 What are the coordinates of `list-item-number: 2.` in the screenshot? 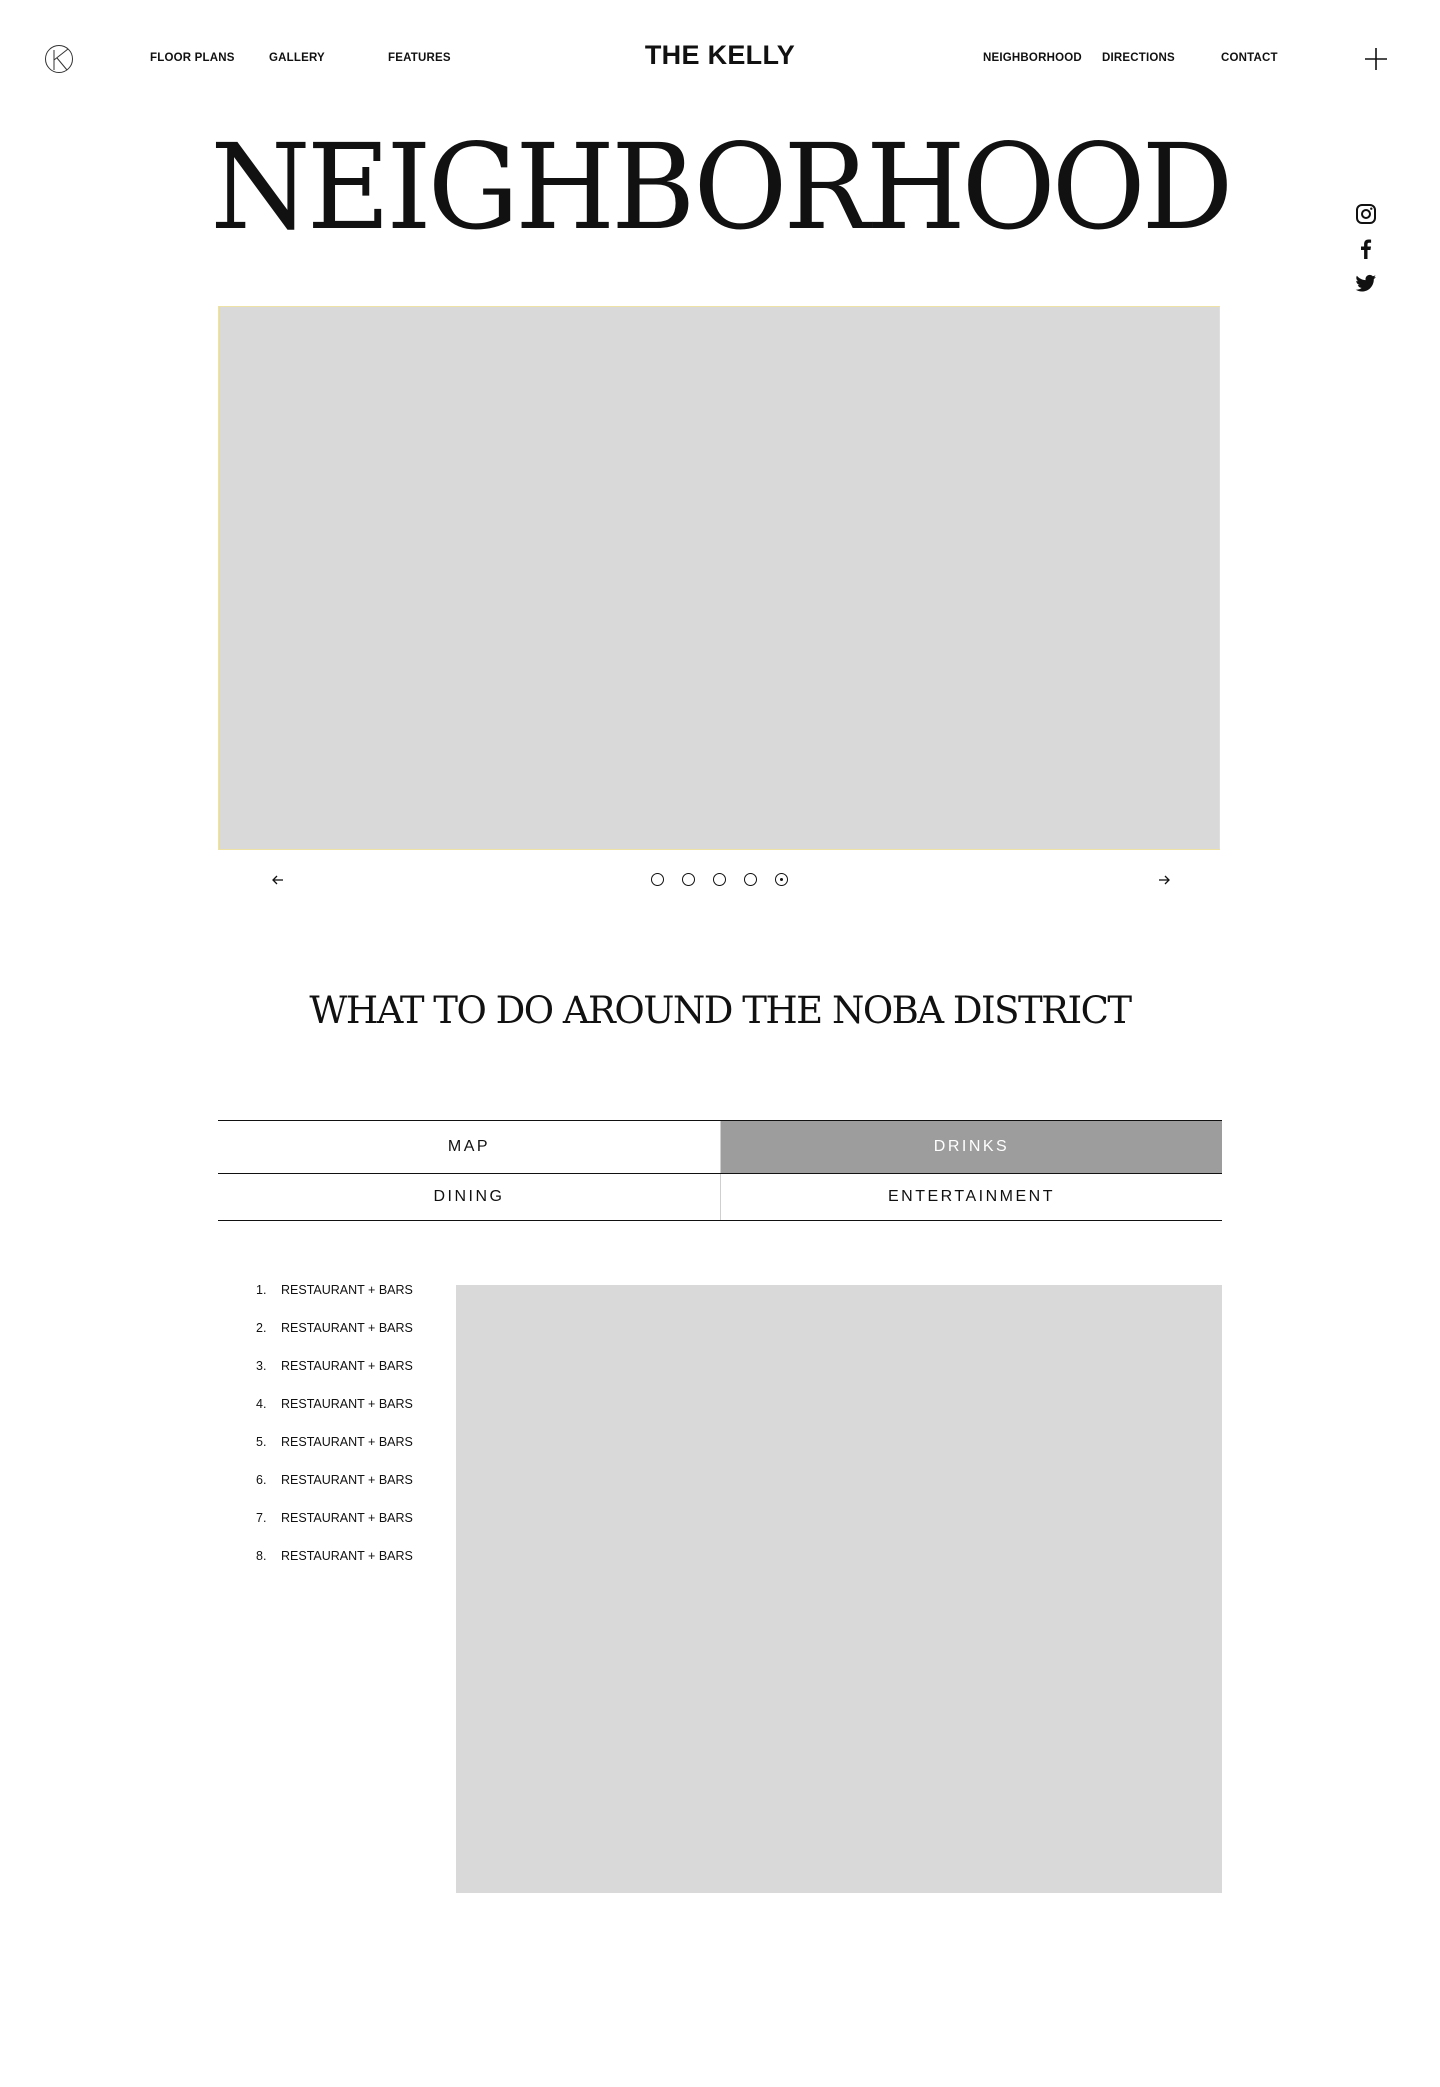 It's located at (261, 1328).